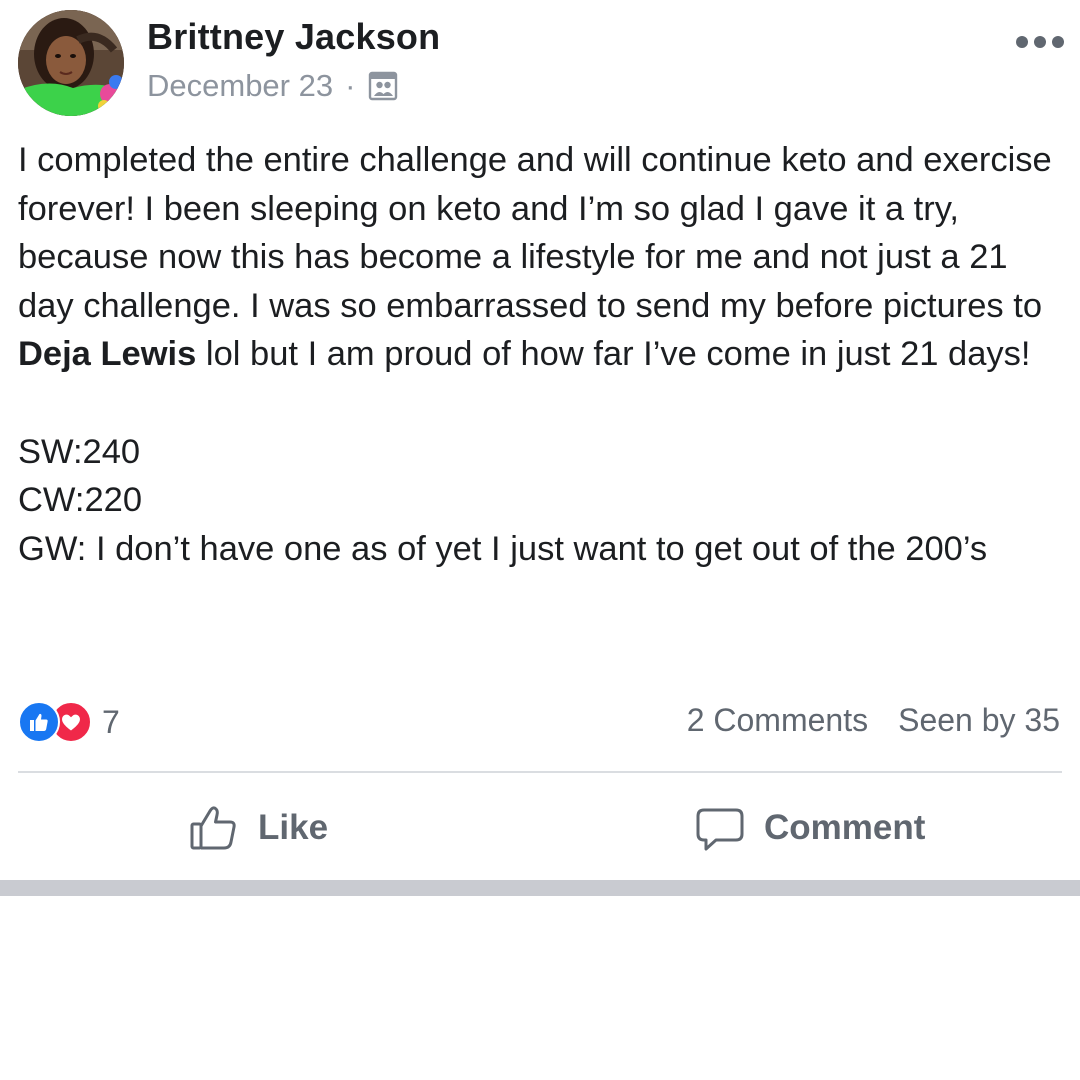 The height and width of the screenshot is (1080, 1080). Describe the element at coordinates (777, 720) in the screenshot. I see `comments-count: 2 Comments` at that location.